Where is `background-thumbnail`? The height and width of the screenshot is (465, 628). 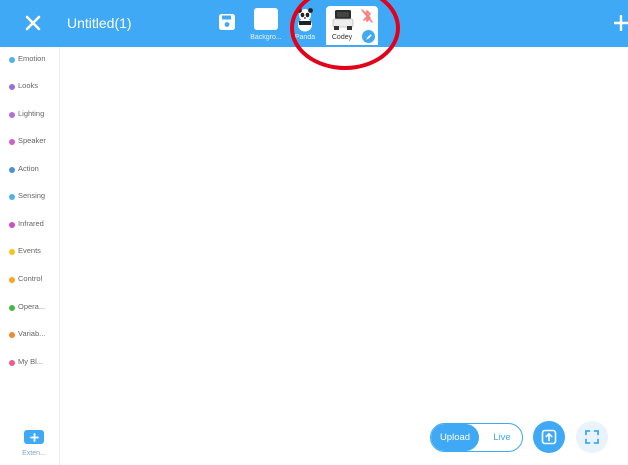 background-thumbnail is located at coordinates (266, 19).